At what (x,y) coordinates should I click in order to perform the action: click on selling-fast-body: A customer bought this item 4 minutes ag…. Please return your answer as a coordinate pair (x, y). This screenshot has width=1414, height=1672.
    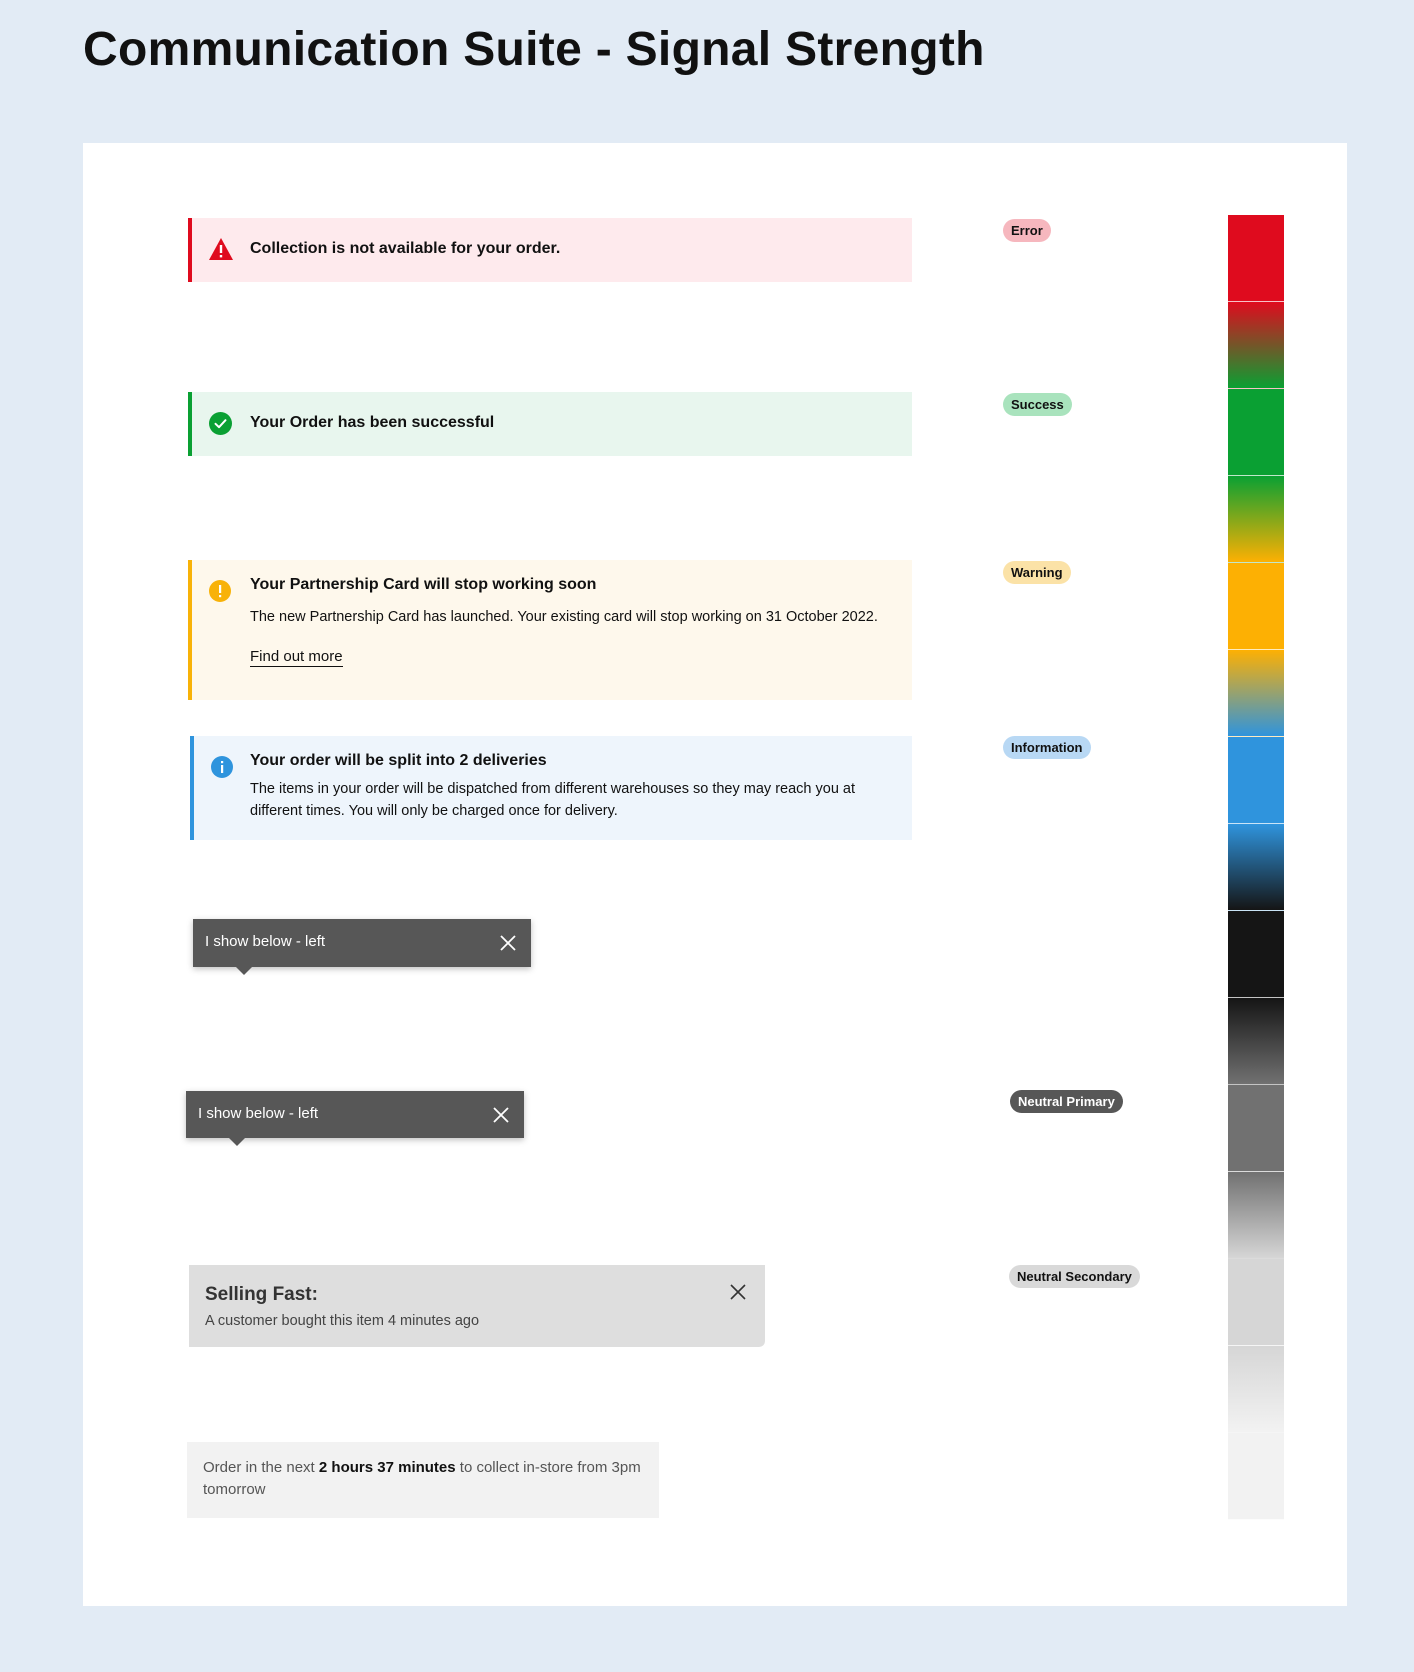
    Looking at the image, I should click on (342, 1321).